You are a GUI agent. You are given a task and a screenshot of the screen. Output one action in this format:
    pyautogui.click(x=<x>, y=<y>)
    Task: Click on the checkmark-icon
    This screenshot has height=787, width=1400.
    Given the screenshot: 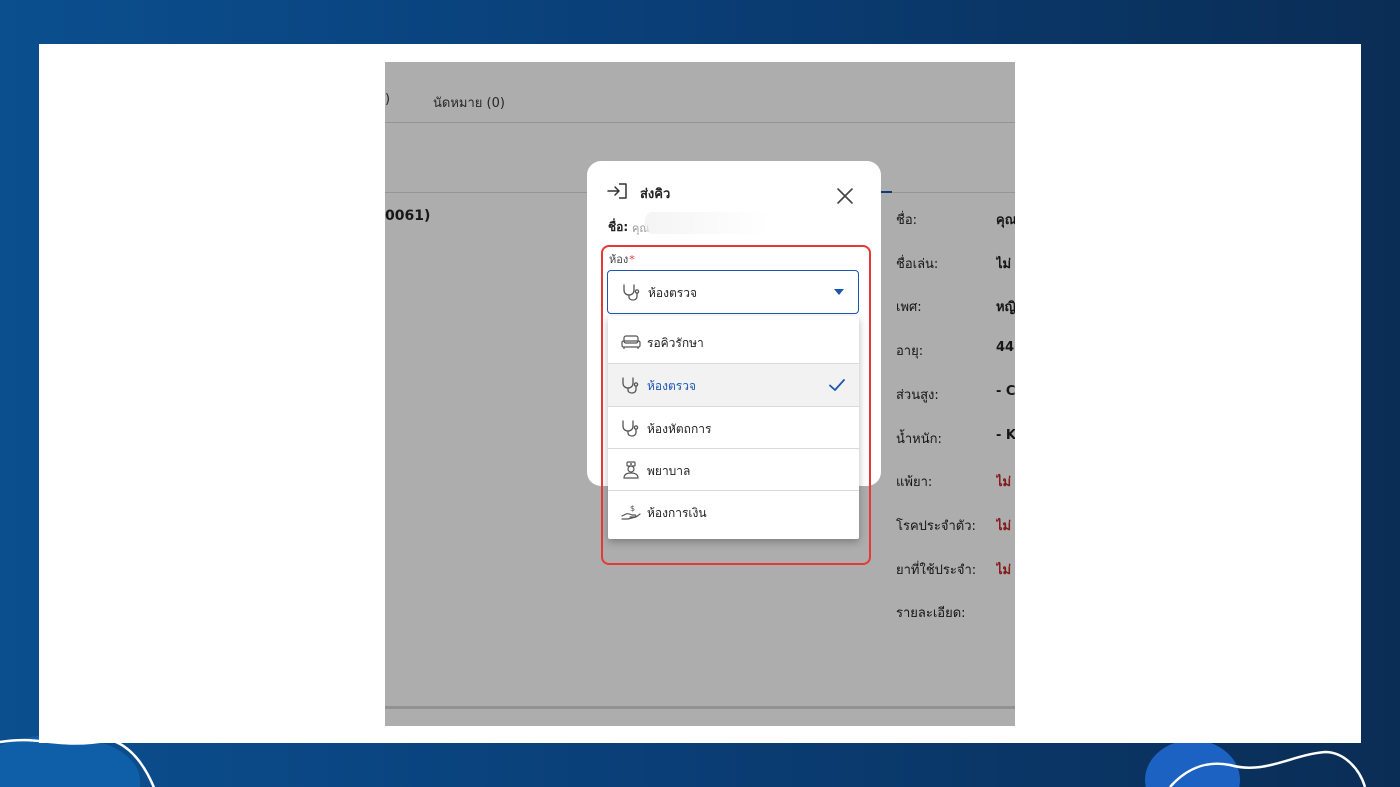 What is the action you would take?
    pyautogui.click(x=837, y=385)
    